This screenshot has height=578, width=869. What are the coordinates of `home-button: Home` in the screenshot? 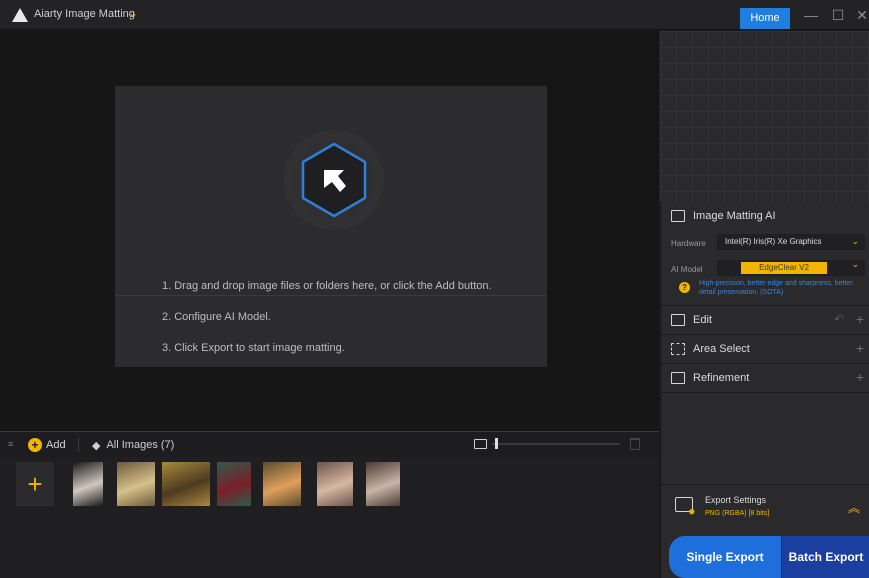 It's located at (765, 18).